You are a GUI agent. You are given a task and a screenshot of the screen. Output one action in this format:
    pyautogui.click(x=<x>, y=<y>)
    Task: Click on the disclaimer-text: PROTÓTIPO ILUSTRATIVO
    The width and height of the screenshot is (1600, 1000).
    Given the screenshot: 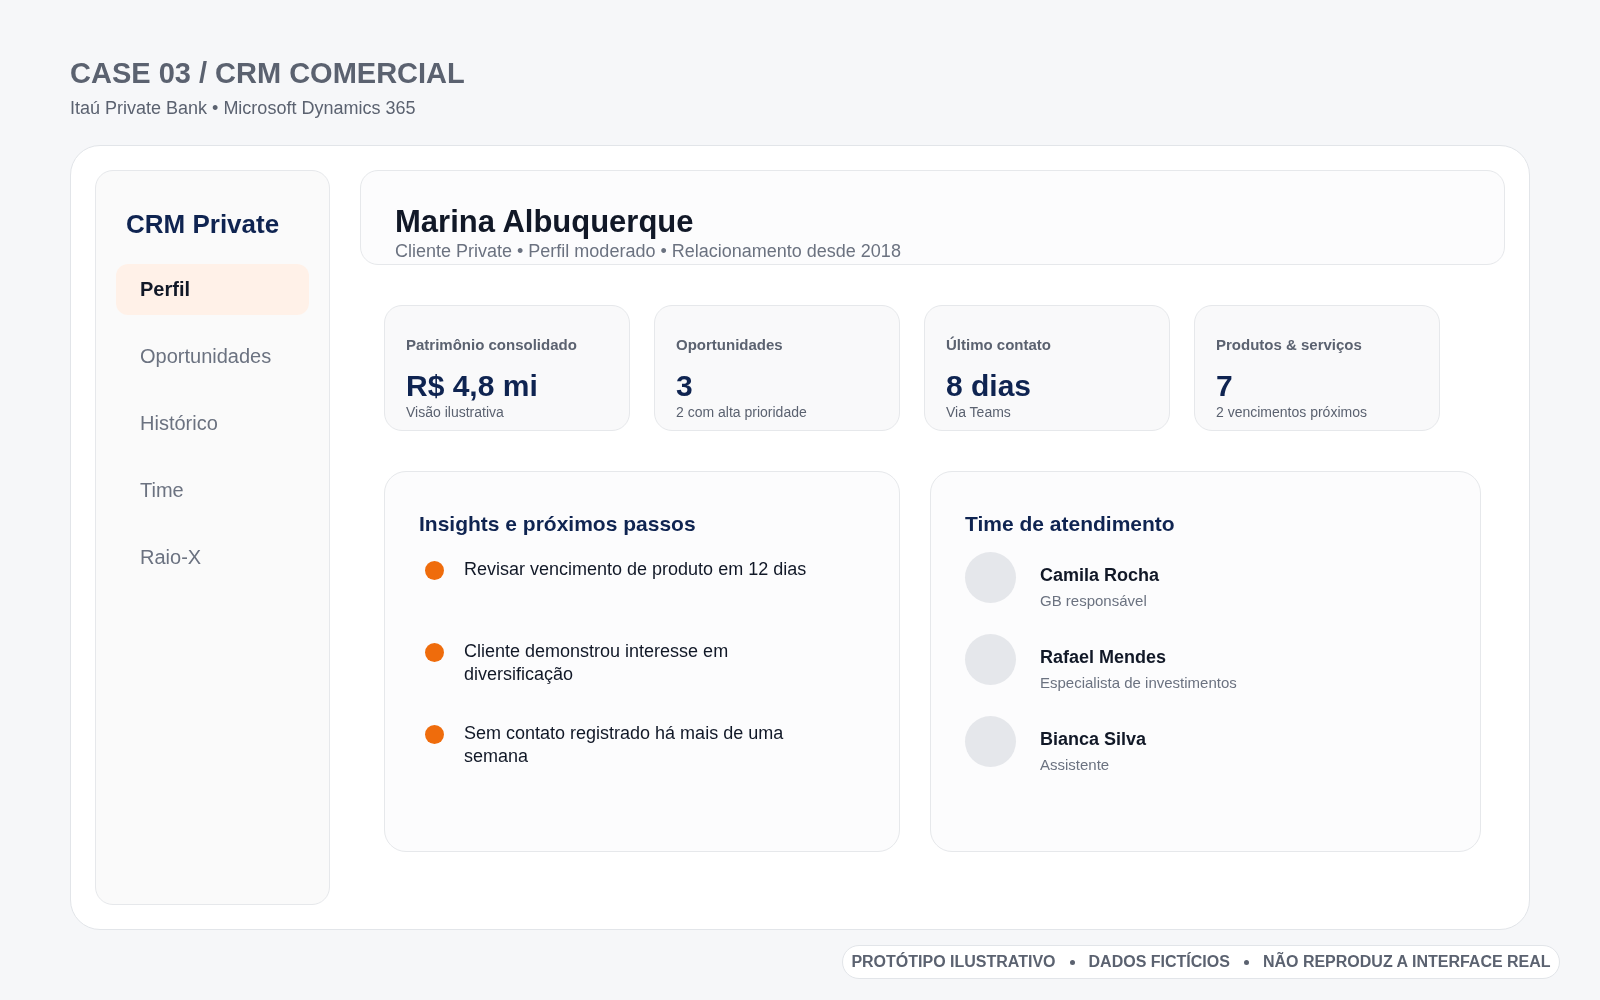 What is the action you would take?
    pyautogui.click(x=953, y=962)
    